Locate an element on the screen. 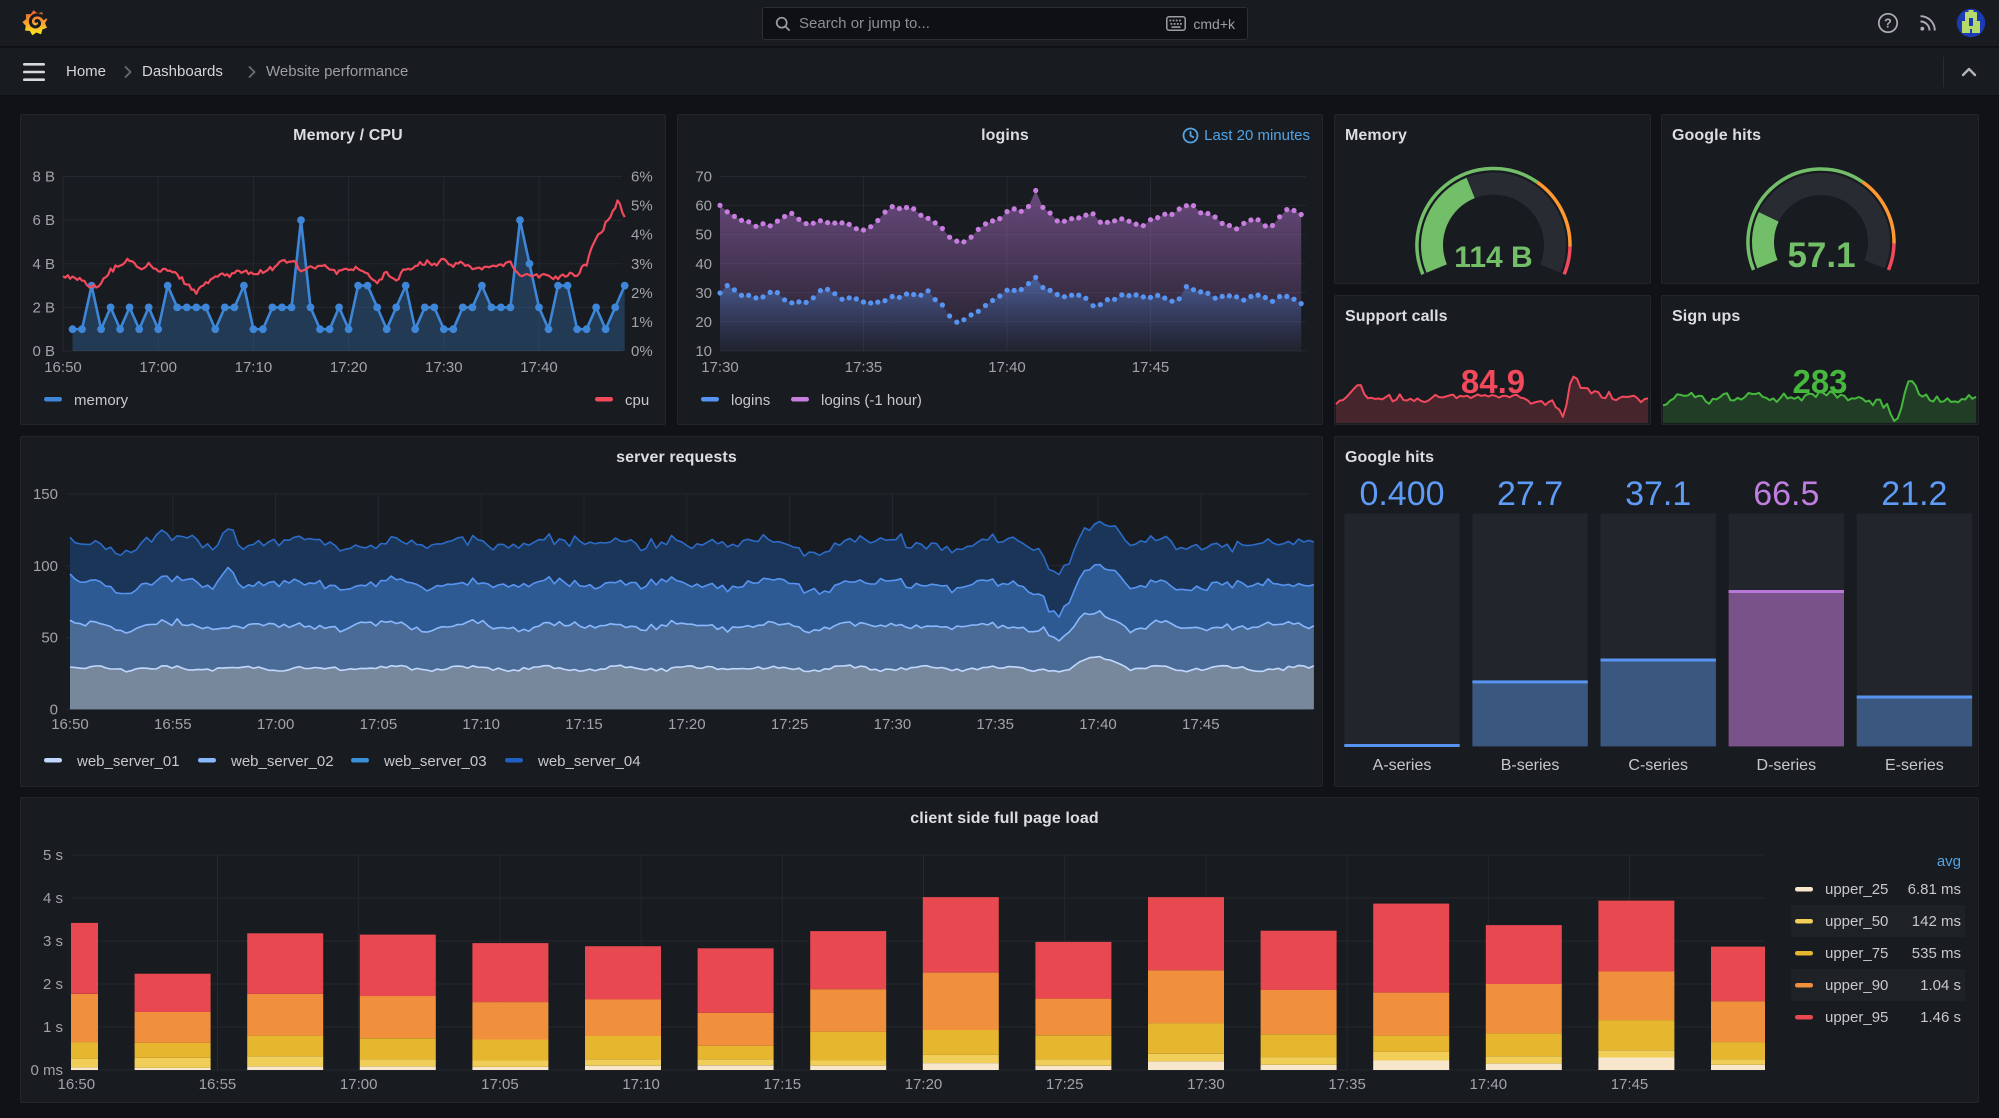 Image resolution: width=1999 pixels, height=1118 pixels. svg-text: 5 s is located at coordinates (53, 855).